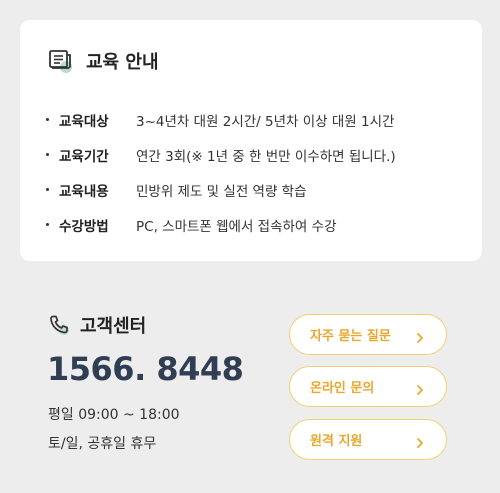 The image size is (500, 493). What do you see at coordinates (84, 121) in the screenshot?
I see `info-key: 교육대상` at bounding box center [84, 121].